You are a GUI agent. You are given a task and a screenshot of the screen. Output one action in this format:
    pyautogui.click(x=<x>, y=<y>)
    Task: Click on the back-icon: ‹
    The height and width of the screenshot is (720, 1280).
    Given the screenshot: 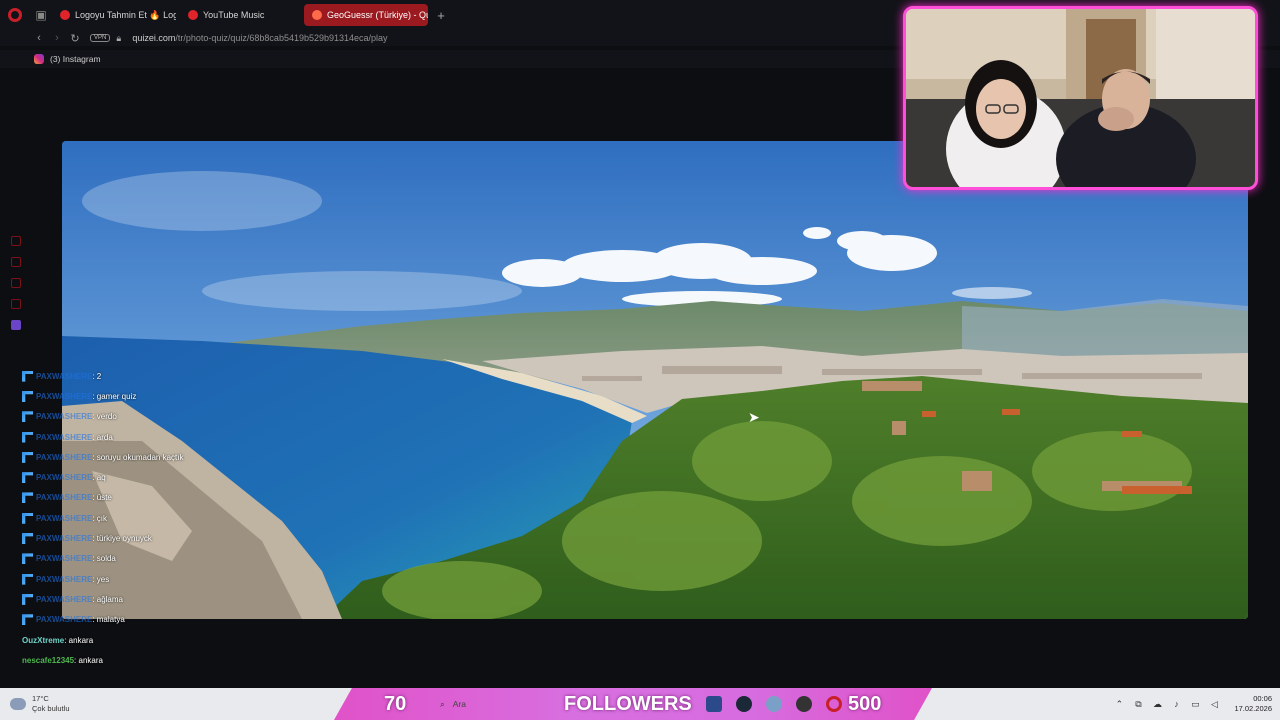 What is the action you would take?
    pyautogui.click(x=39, y=38)
    